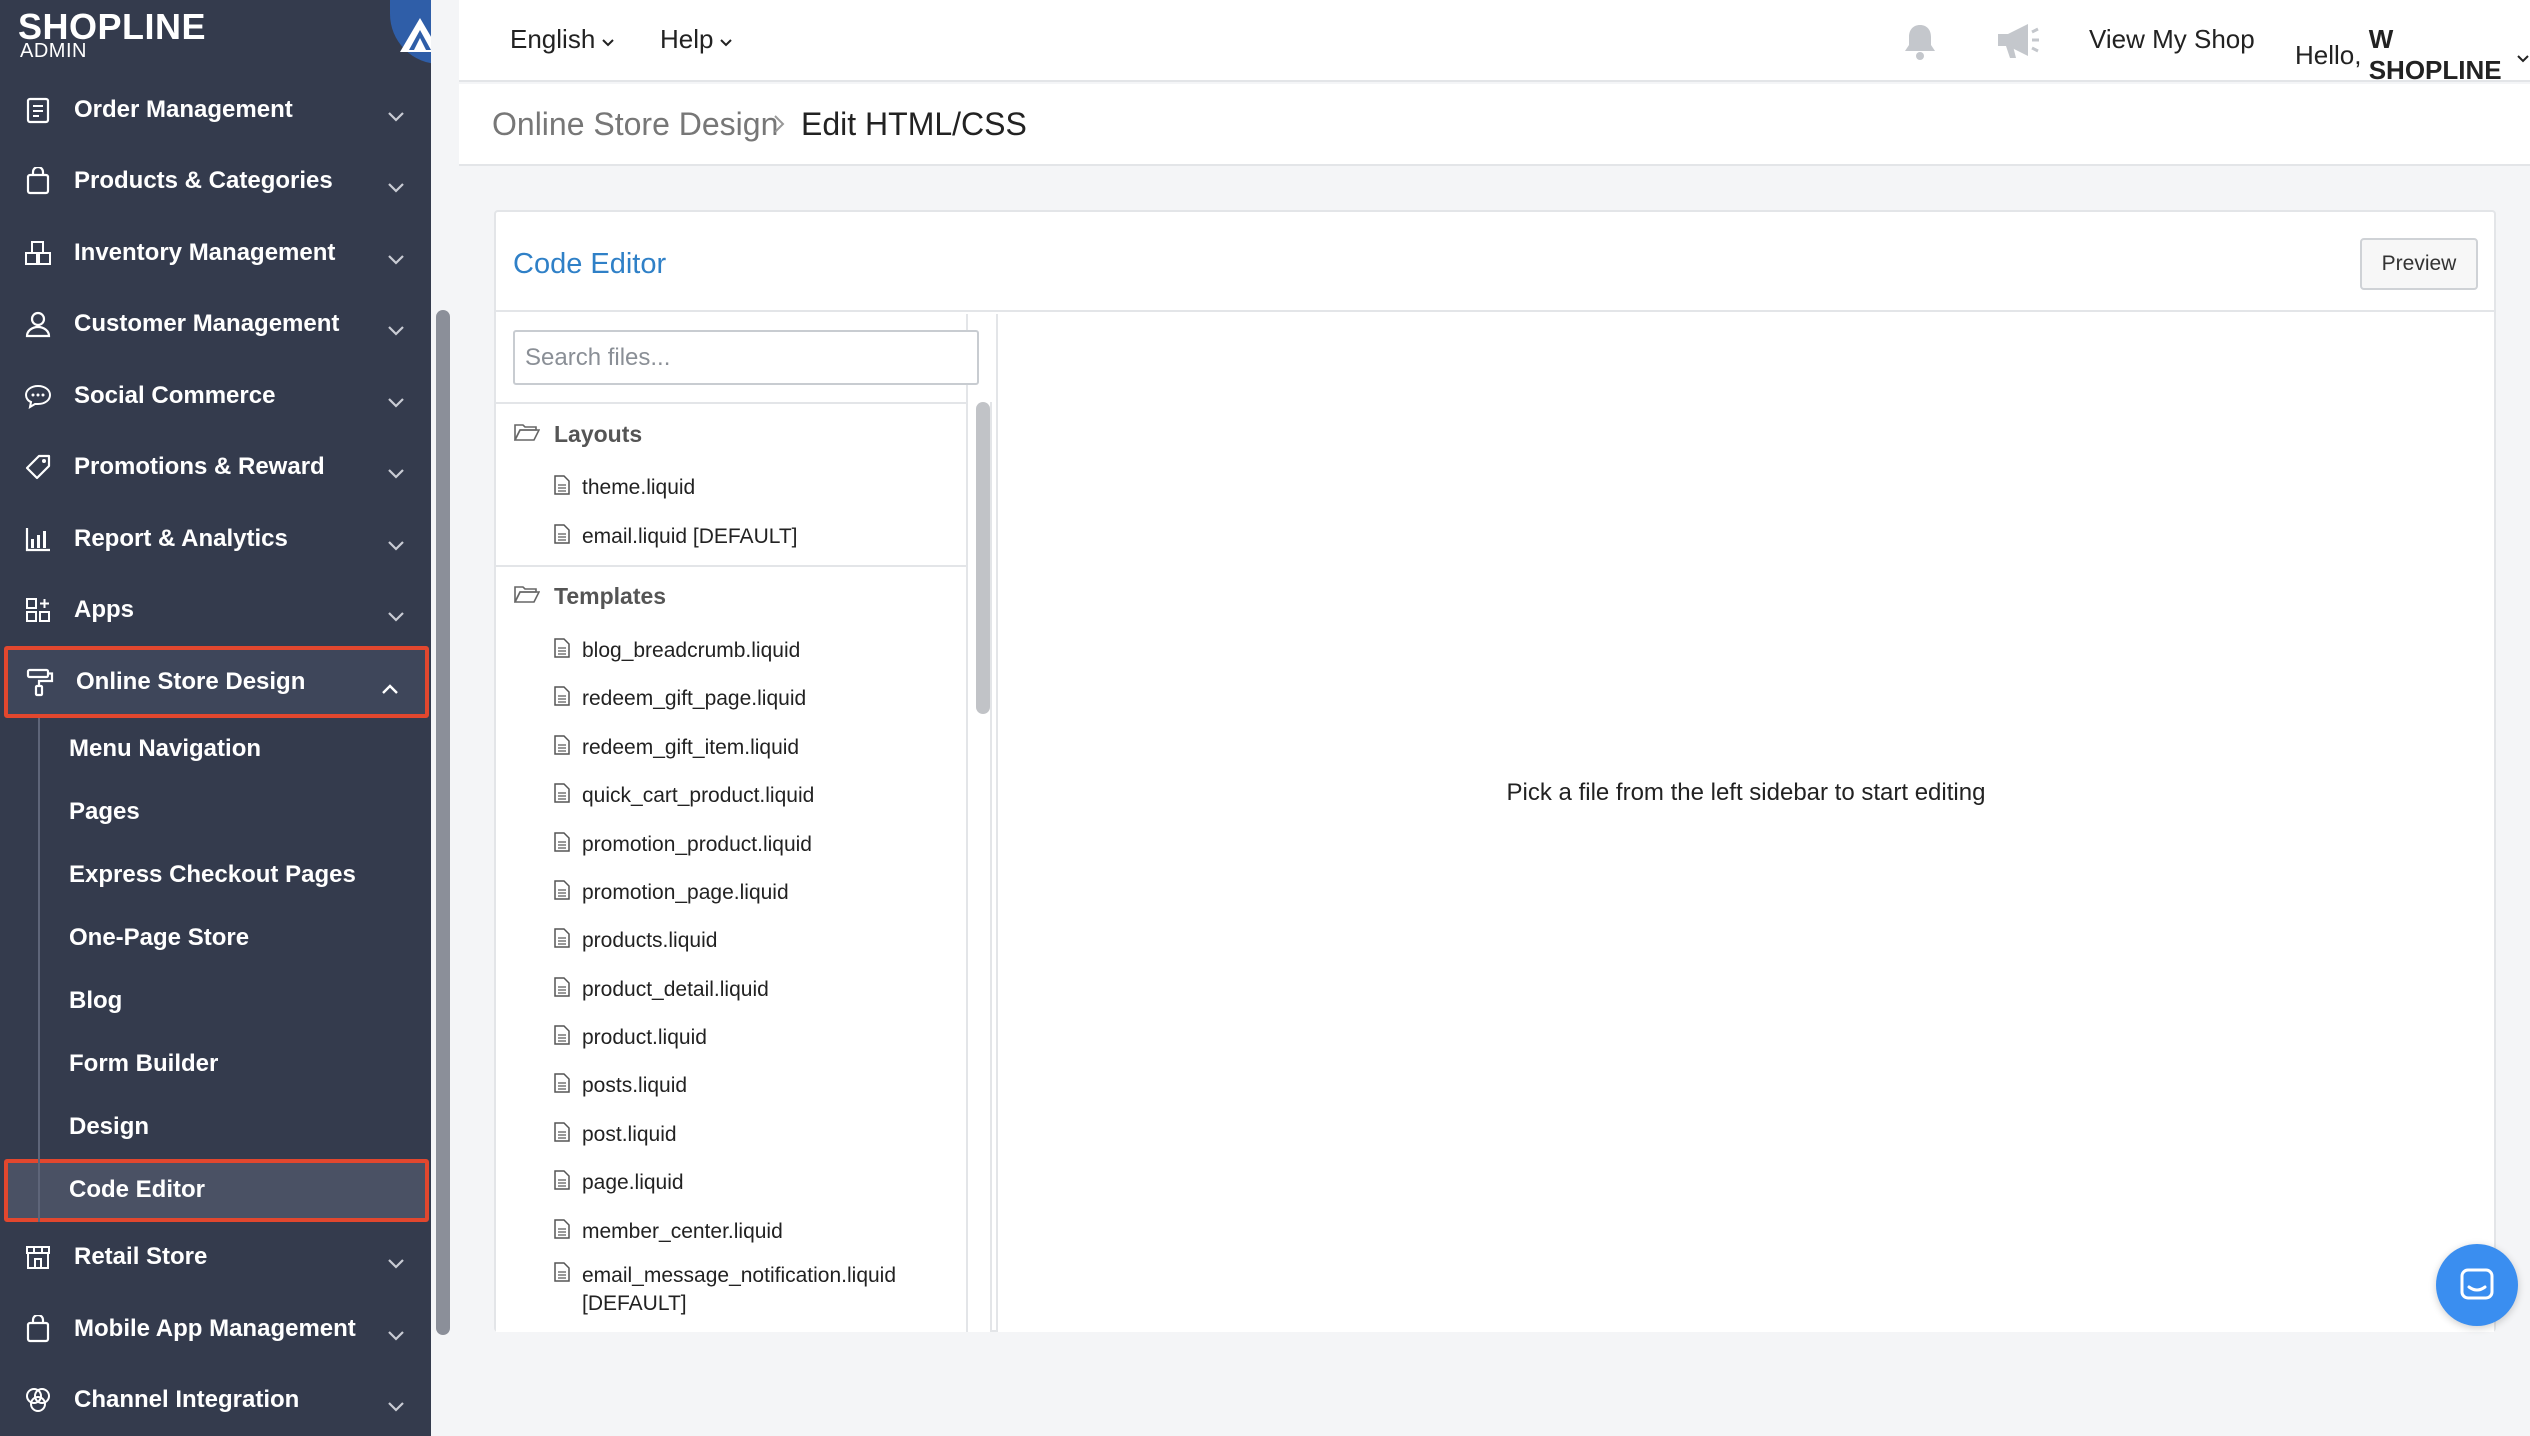  Describe the element at coordinates (235, 1127) in the screenshot. I see `sidebar-subitem-design: Design` at that location.